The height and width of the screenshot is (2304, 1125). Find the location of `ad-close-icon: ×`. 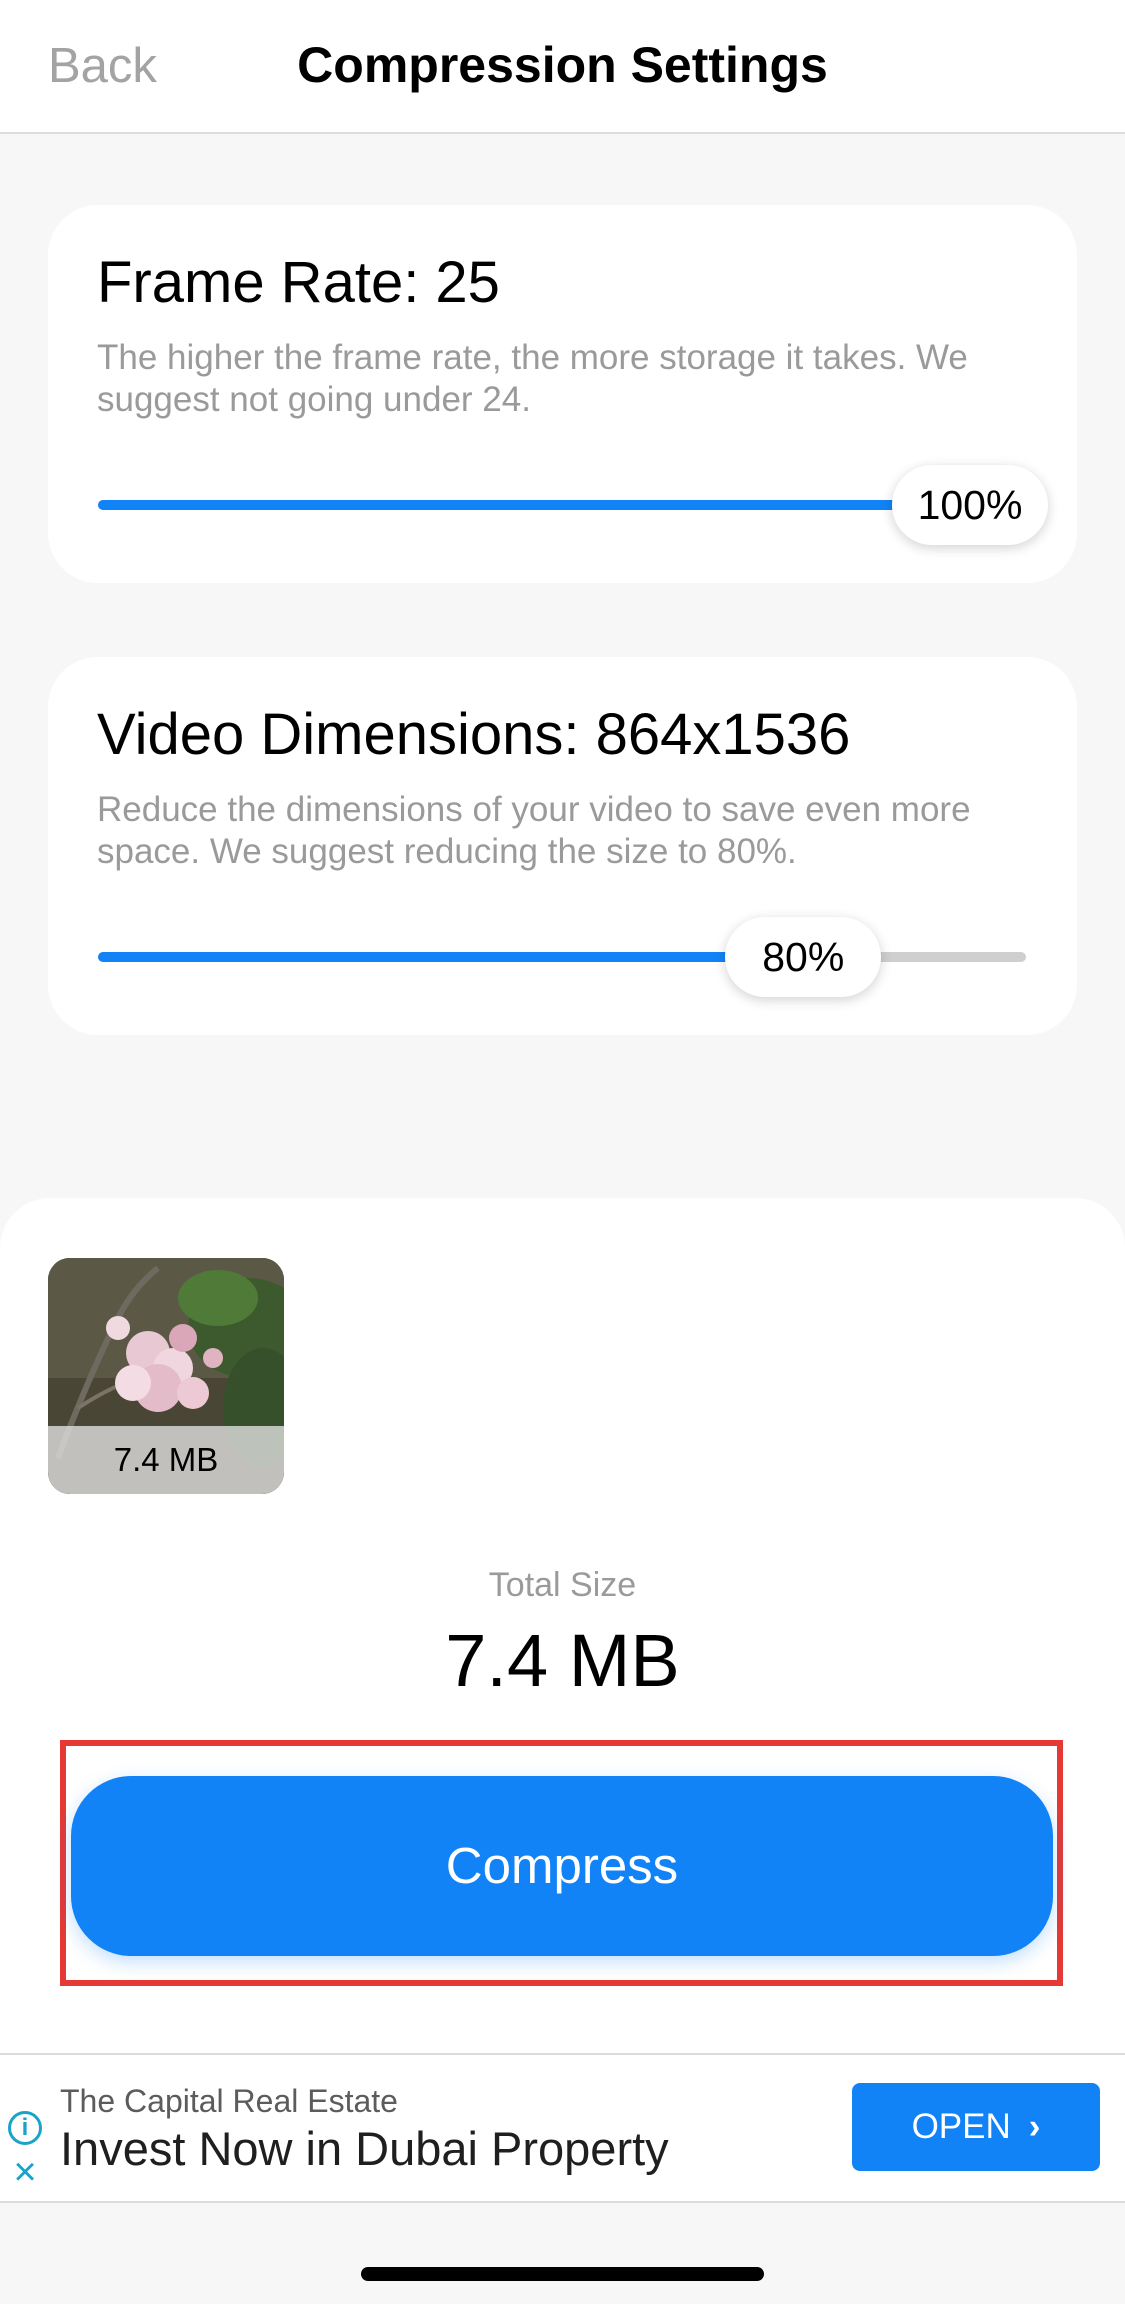

ad-close-icon: × is located at coordinates (25, 2172).